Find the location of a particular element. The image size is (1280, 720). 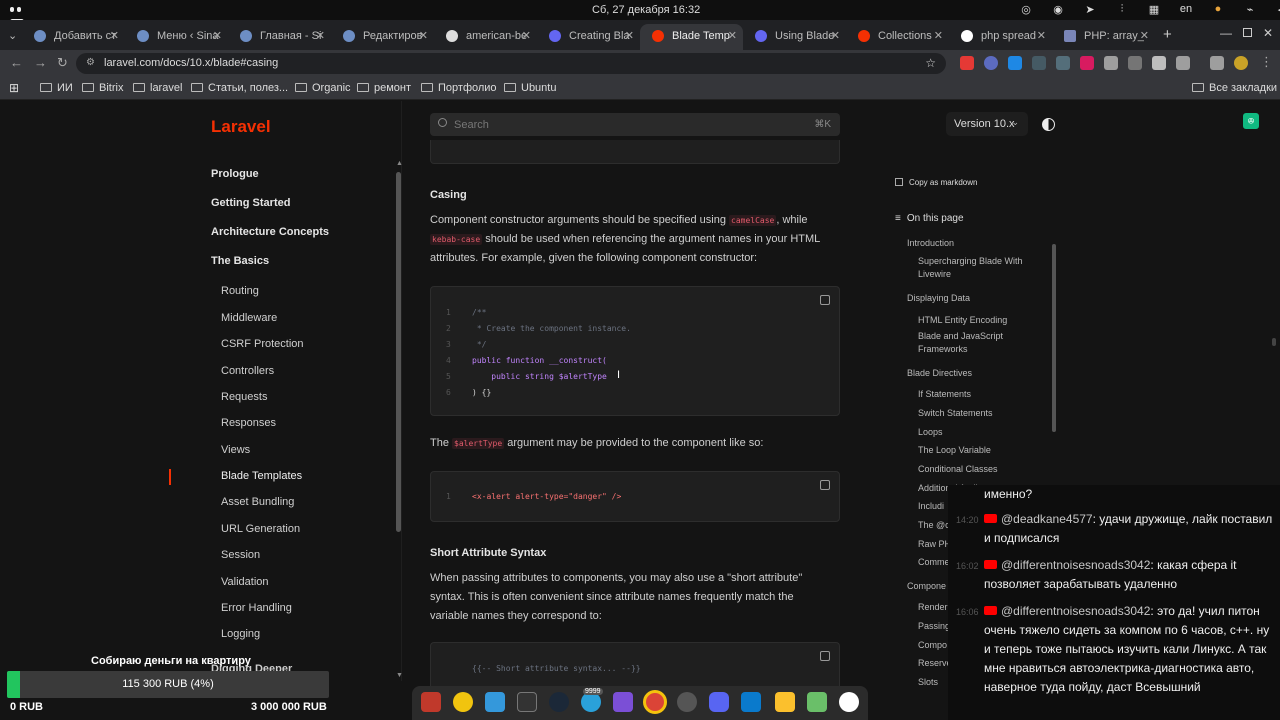

avatar is located at coordinates (1241, 63).